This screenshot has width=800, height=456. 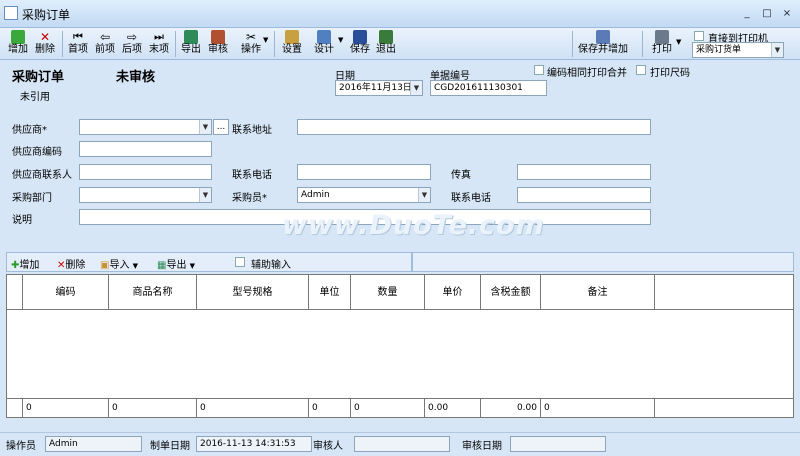 I want to click on settings-icon, so click(x=292, y=37).